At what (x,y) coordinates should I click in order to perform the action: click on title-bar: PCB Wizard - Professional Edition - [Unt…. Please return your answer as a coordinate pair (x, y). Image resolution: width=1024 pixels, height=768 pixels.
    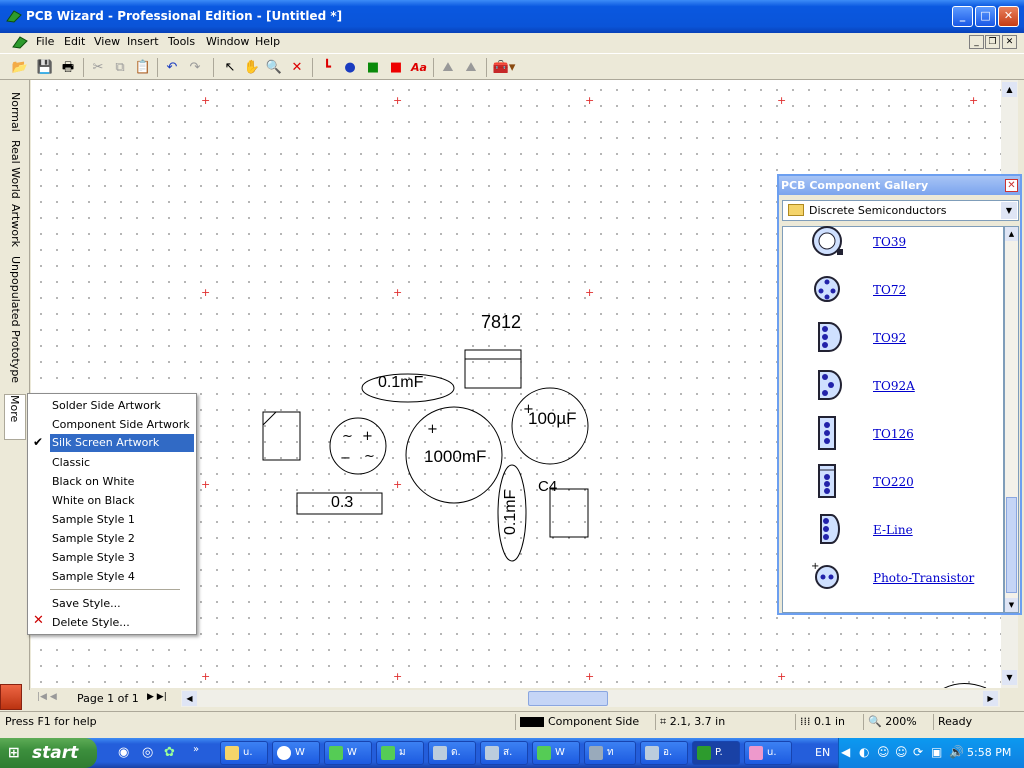
    Looking at the image, I should click on (512, 16).